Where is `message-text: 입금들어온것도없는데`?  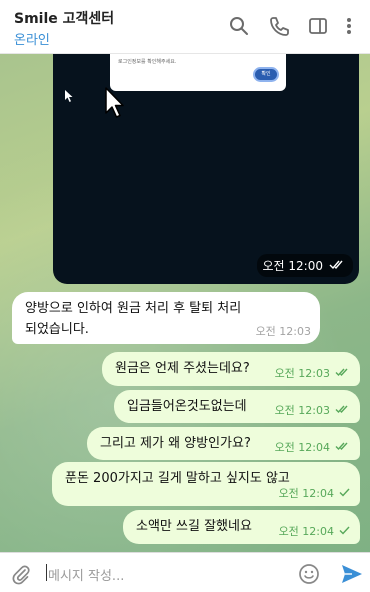
message-text: 입금들어온것도없는데 is located at coordinates (187, 406).